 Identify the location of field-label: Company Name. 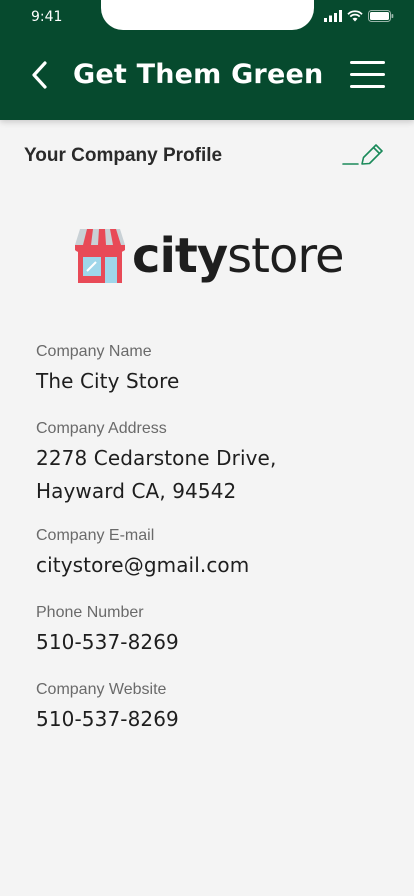
(94, 351).